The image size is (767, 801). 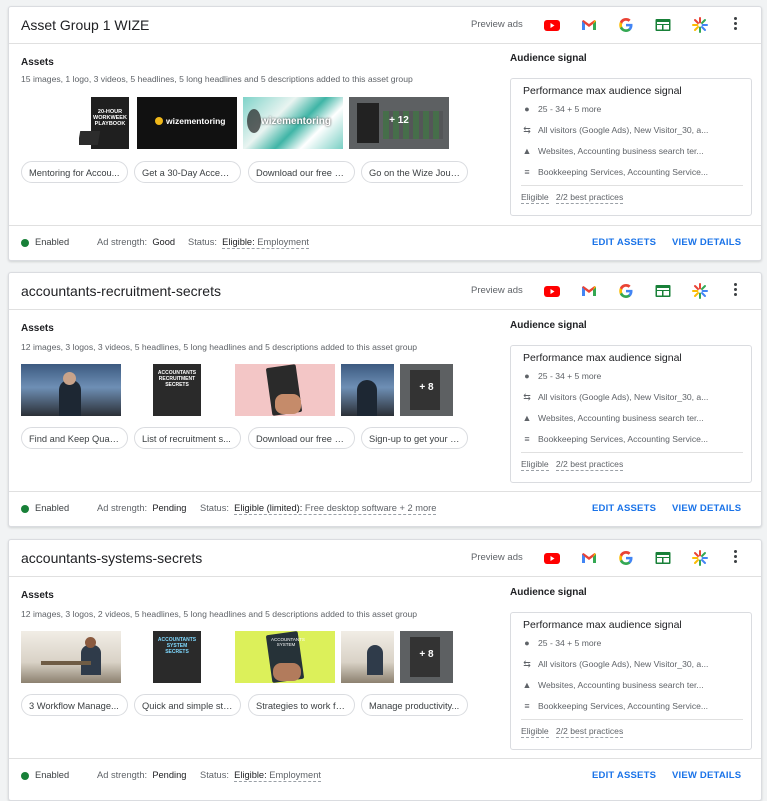 What do you see at coordinates (178, 657) in the screenshot?
I see `asset-image: ACCOUNTANTS SYSTEM SECRETS` at bounding box center [178, 657].